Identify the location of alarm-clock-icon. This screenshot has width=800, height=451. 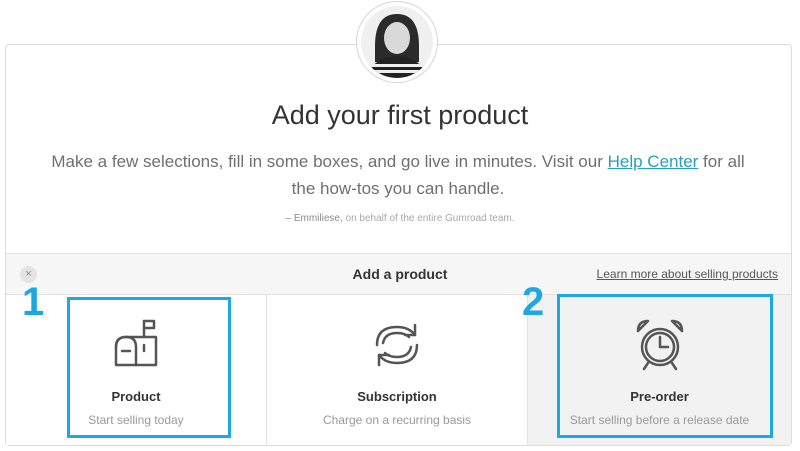
(659, 345).